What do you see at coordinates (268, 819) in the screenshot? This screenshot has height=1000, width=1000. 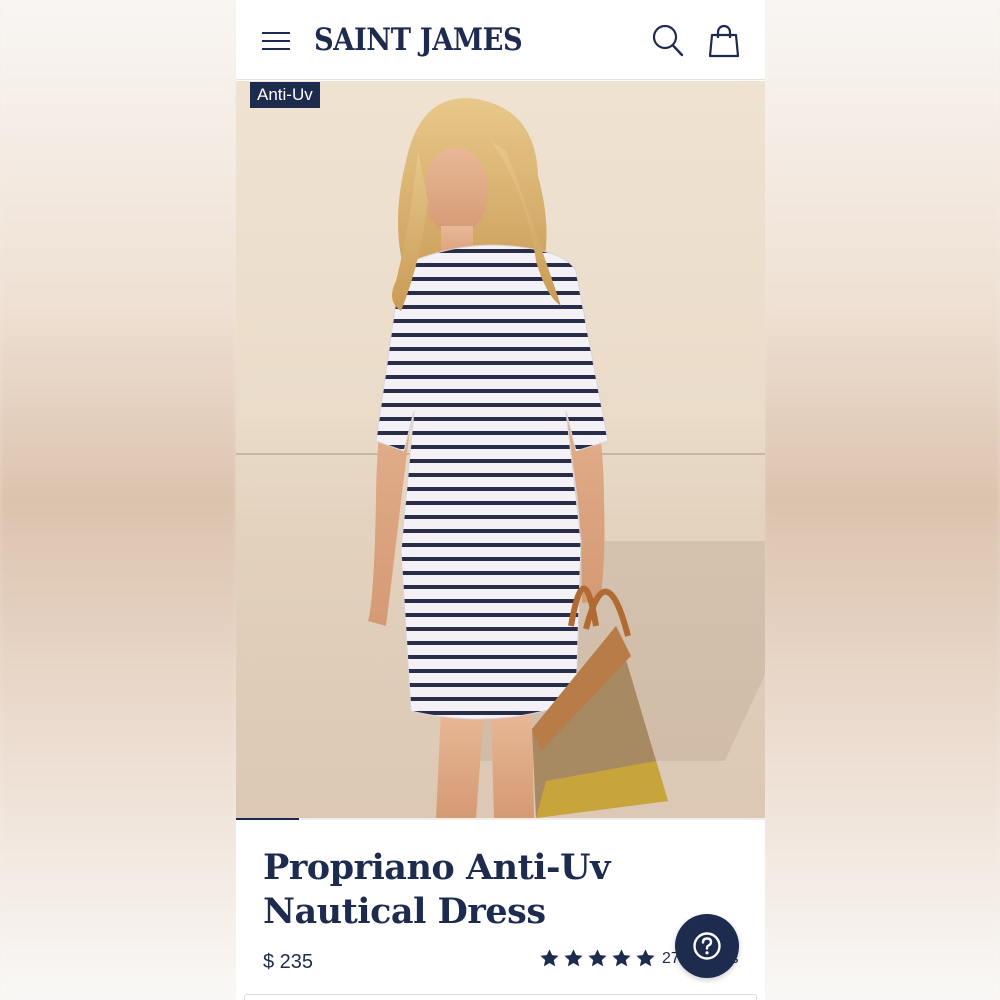 I see `image-carousel-progress-fill` at bounding box center [268, 819].